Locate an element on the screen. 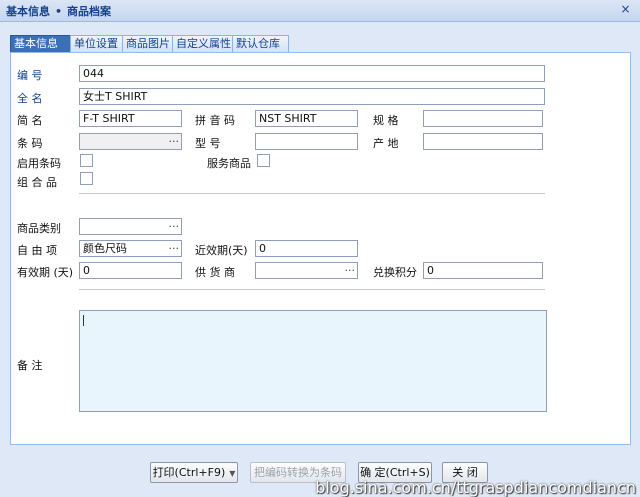 Image resolution: width=640 pixels, height=497 pixels. points-label: 兑换积分 is located at coordinates (395, 272).